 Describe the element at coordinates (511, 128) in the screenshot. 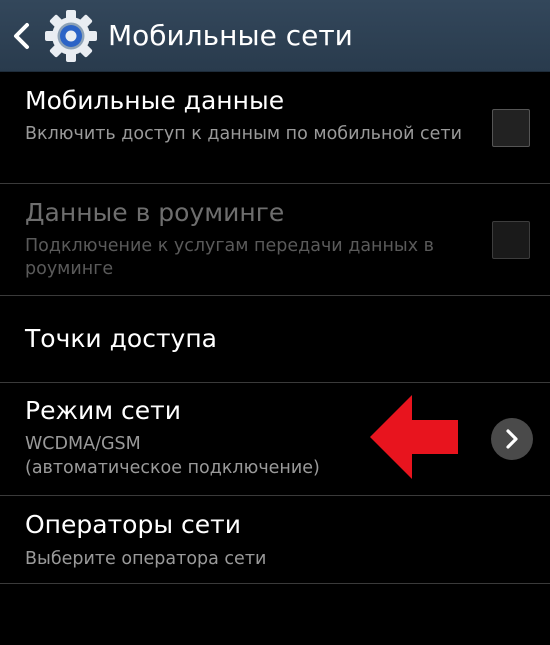

I see `mobile-data-checkbox` at that location.